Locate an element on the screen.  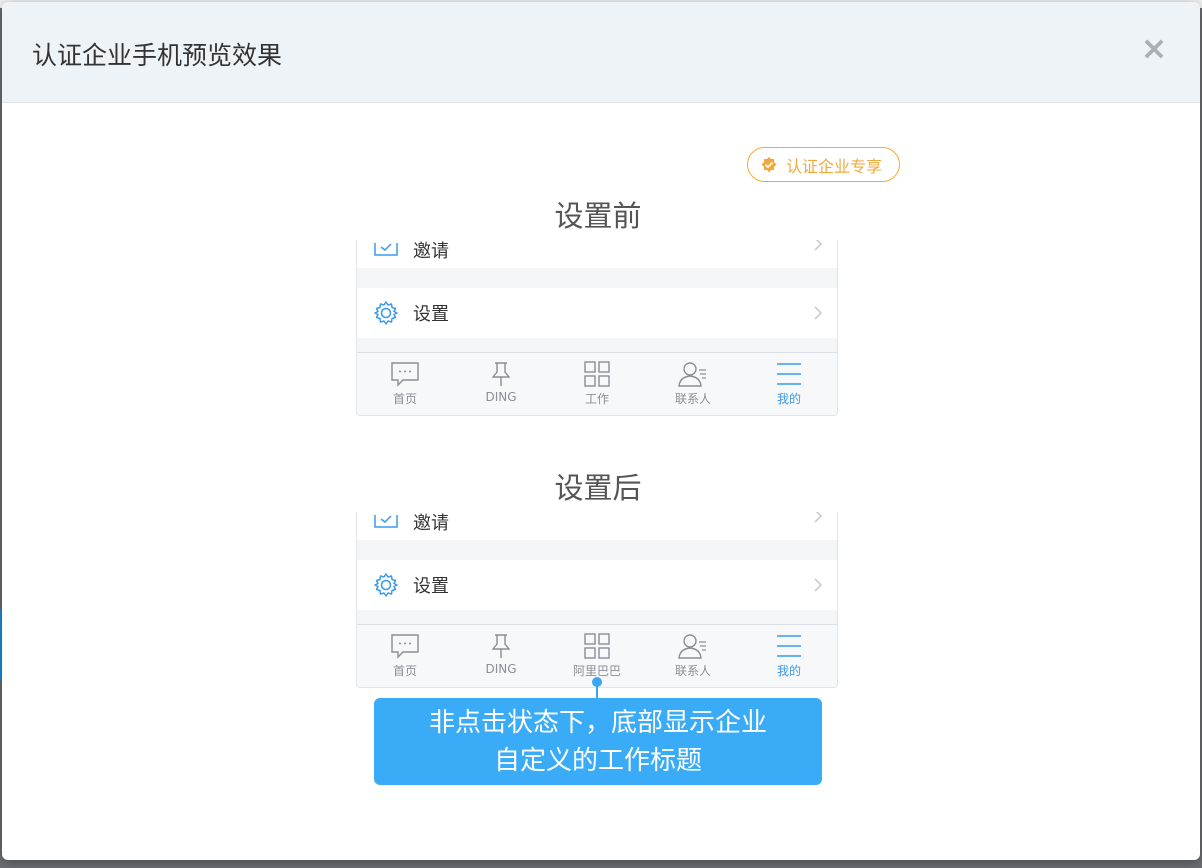
tab-work: 工作 is located at coordinates (597, 384).